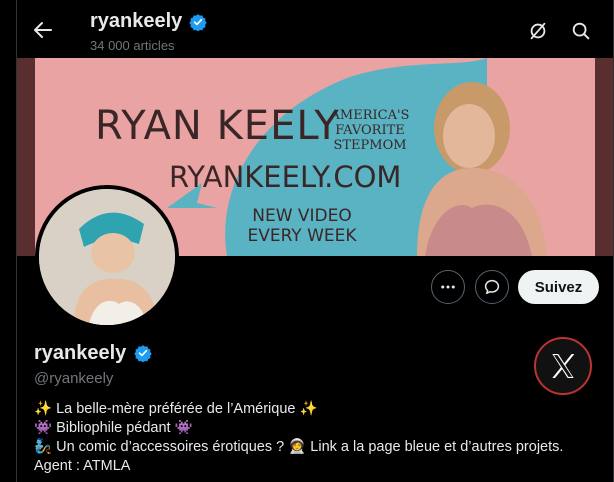 Image resolution: width=614 pixels, height=482 pixels. Describe the element at coordinates (297, 447) in the screenshot. I see `astronaut-icon: 🧑‍🚀` at that location.